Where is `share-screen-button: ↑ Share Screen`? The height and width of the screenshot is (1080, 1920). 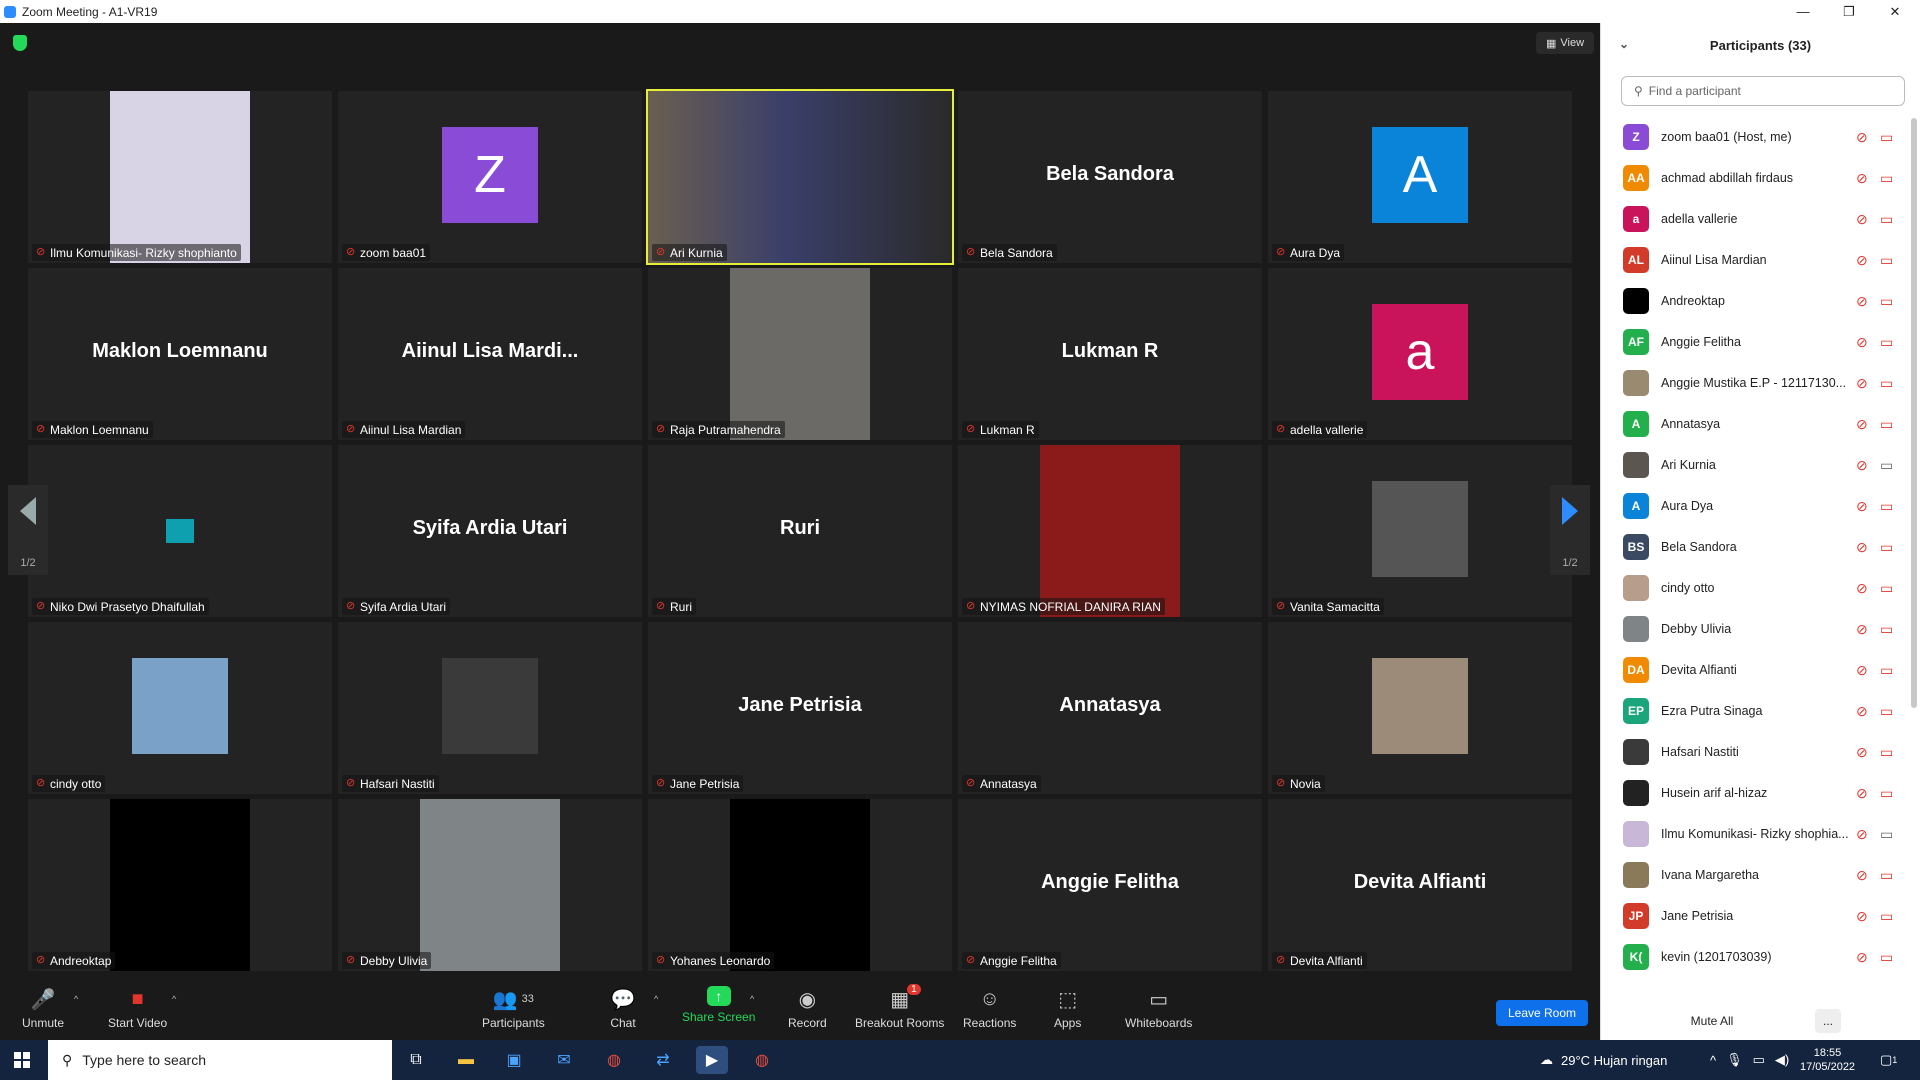
share-screen-button: ↑ Share Screen is located at coordinates (718, 1005).